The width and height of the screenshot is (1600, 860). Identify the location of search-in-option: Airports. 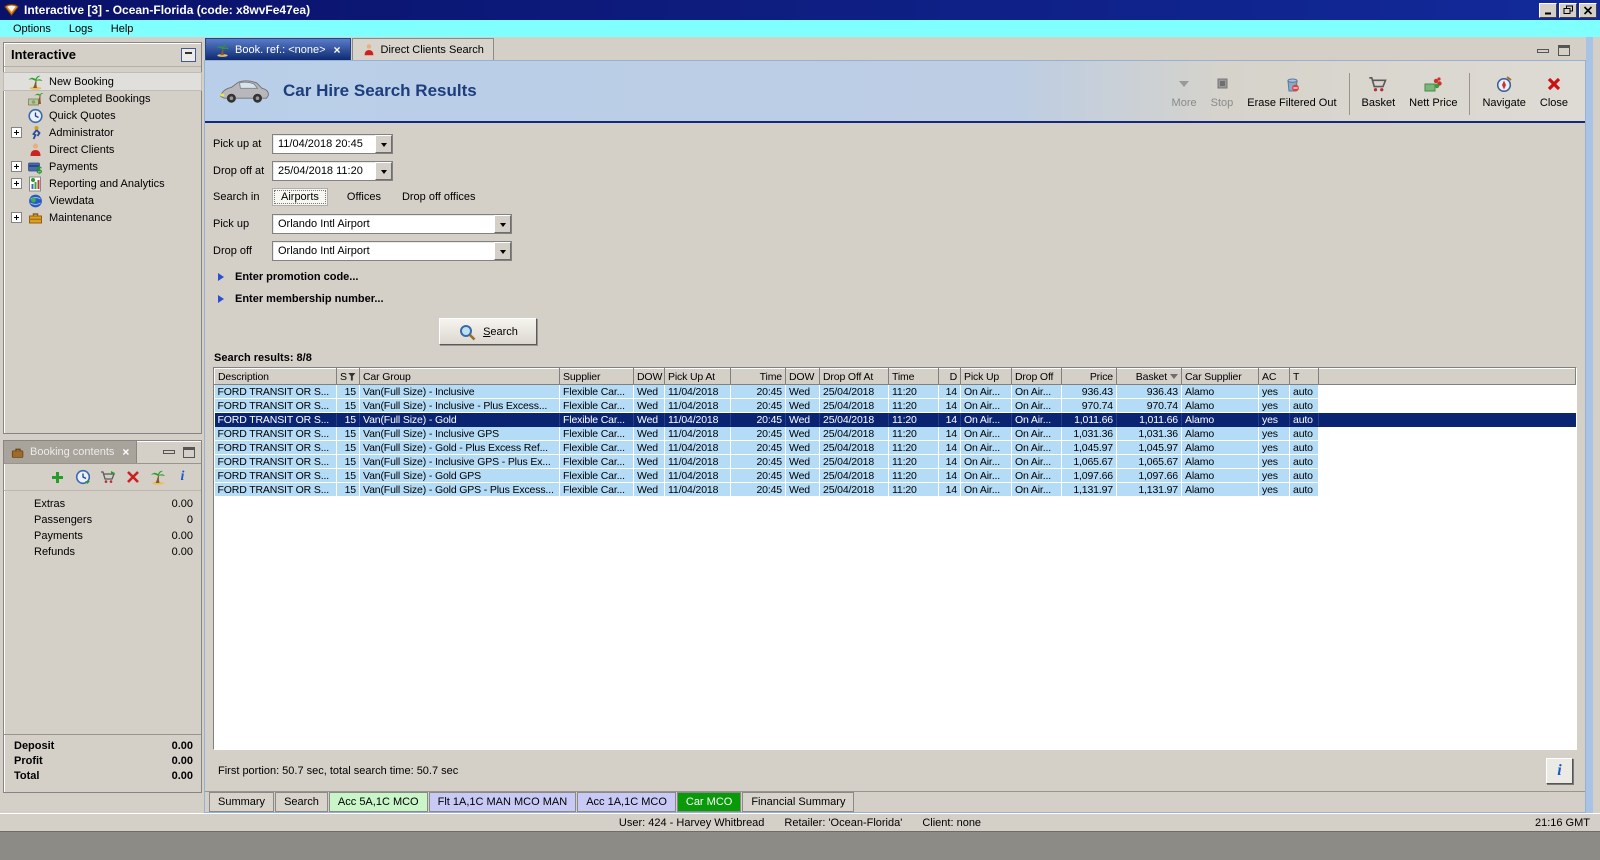
(300, 197).